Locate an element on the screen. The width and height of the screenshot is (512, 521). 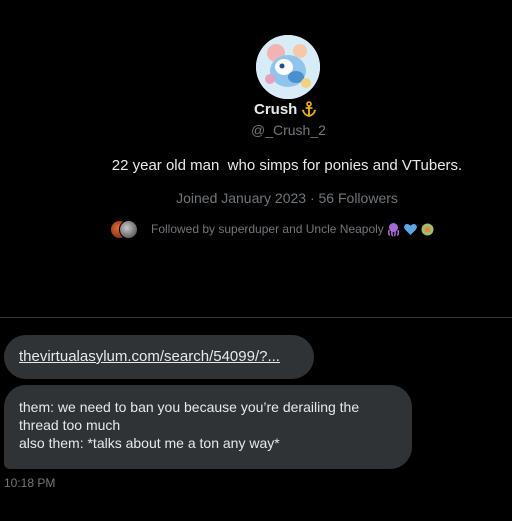
message-timestamp: 10:18 PM is located at coordinates (30, 483).